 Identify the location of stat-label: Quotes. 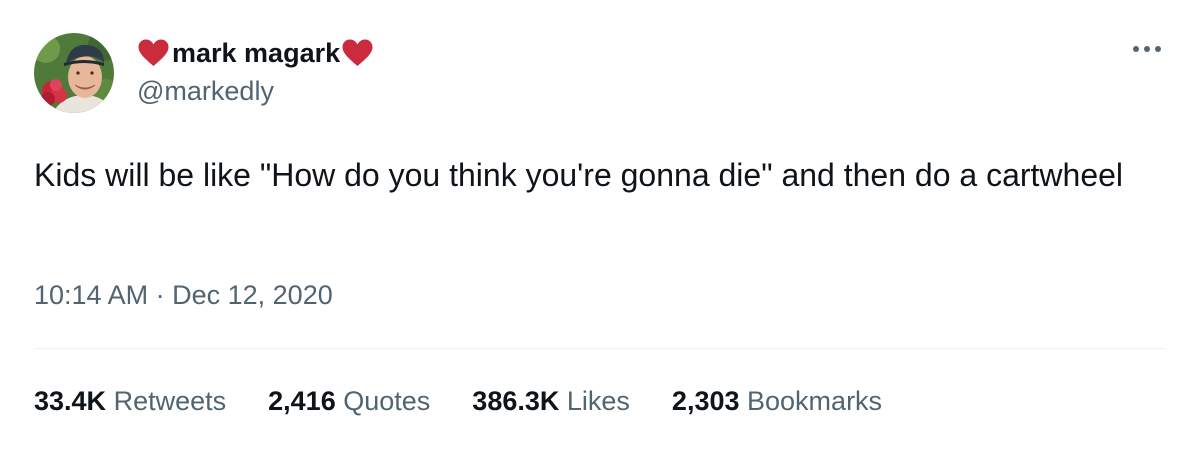
(387, 401).